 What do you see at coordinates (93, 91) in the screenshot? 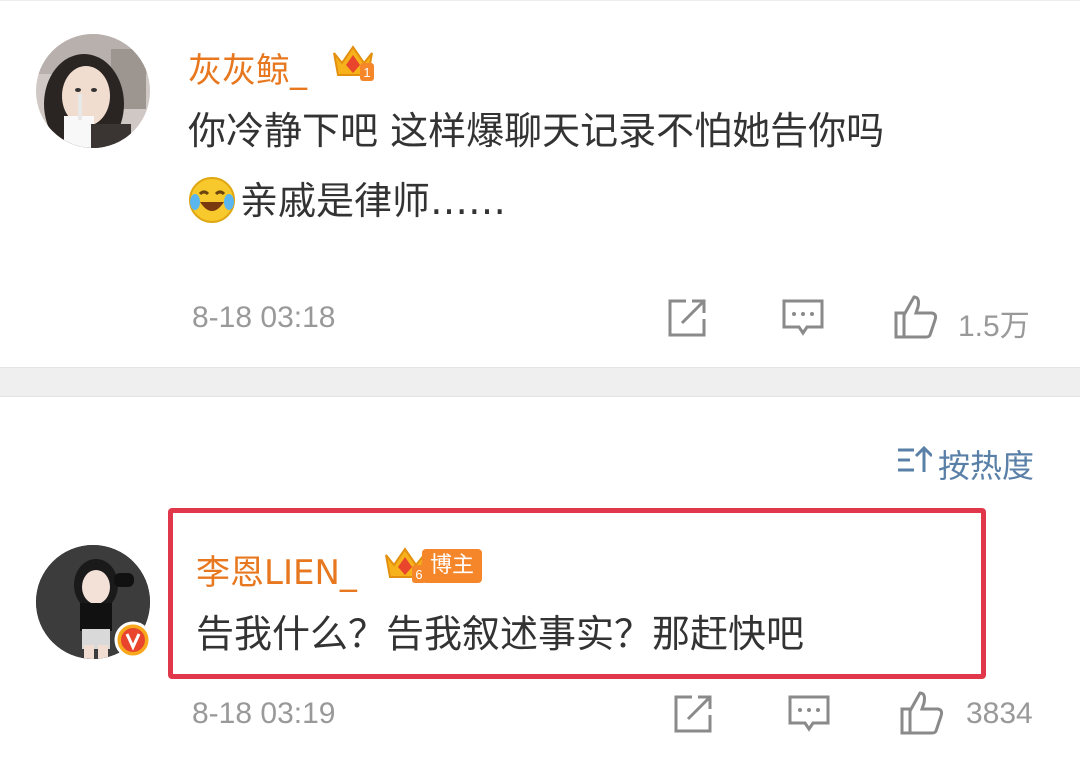
I see `avatar` at bounding box center [93, 91].